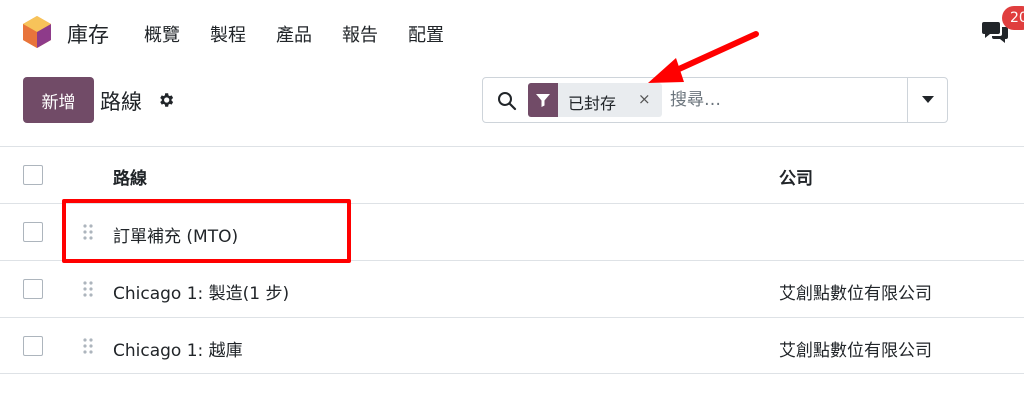 Image resolution: width=1024 pixels, height=413 pixels. I want to click on column-header-company: 公司, so click(796, 176).